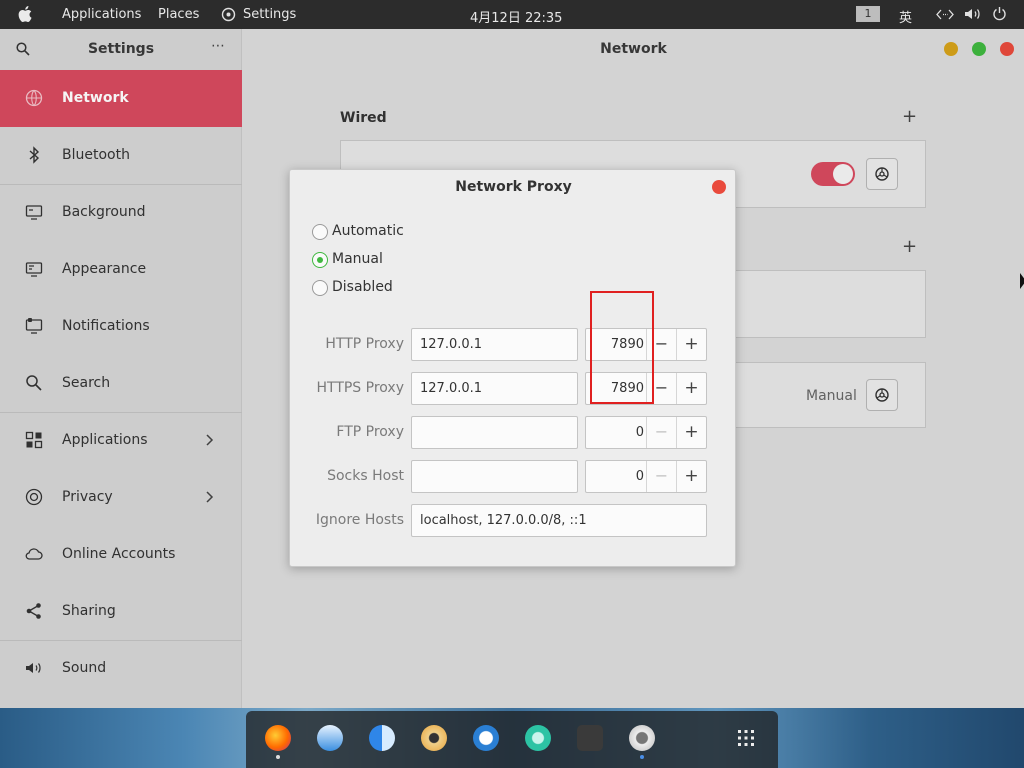  What do you see at coordinates (945, 14) in the screenshot?
I see `network-wired-icon` at bounding box center [945, 14].